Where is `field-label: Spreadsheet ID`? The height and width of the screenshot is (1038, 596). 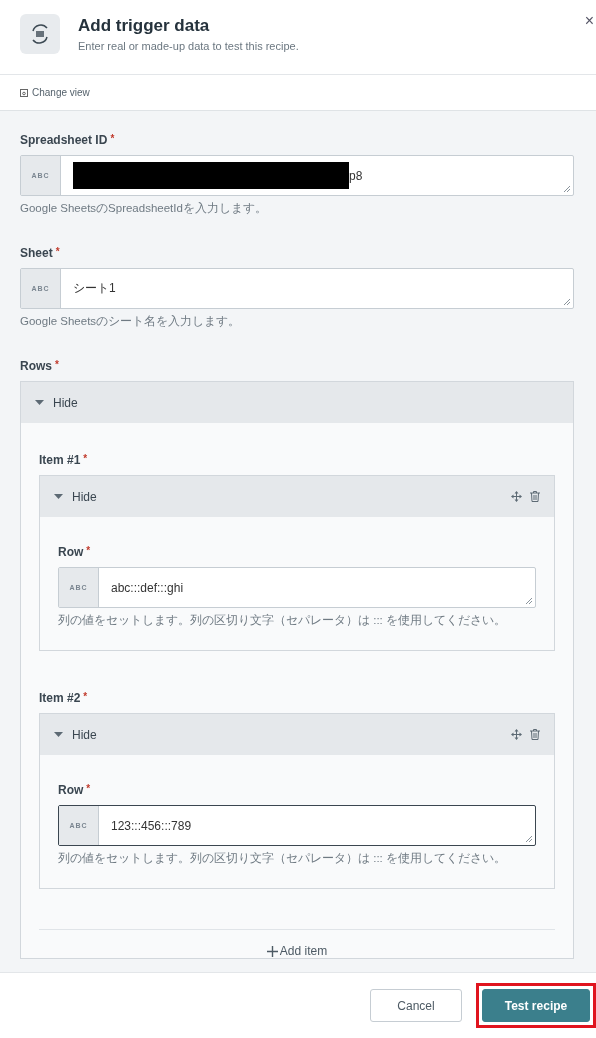
field-label: Spreadsheet ID is located at coordinates (64, 140).